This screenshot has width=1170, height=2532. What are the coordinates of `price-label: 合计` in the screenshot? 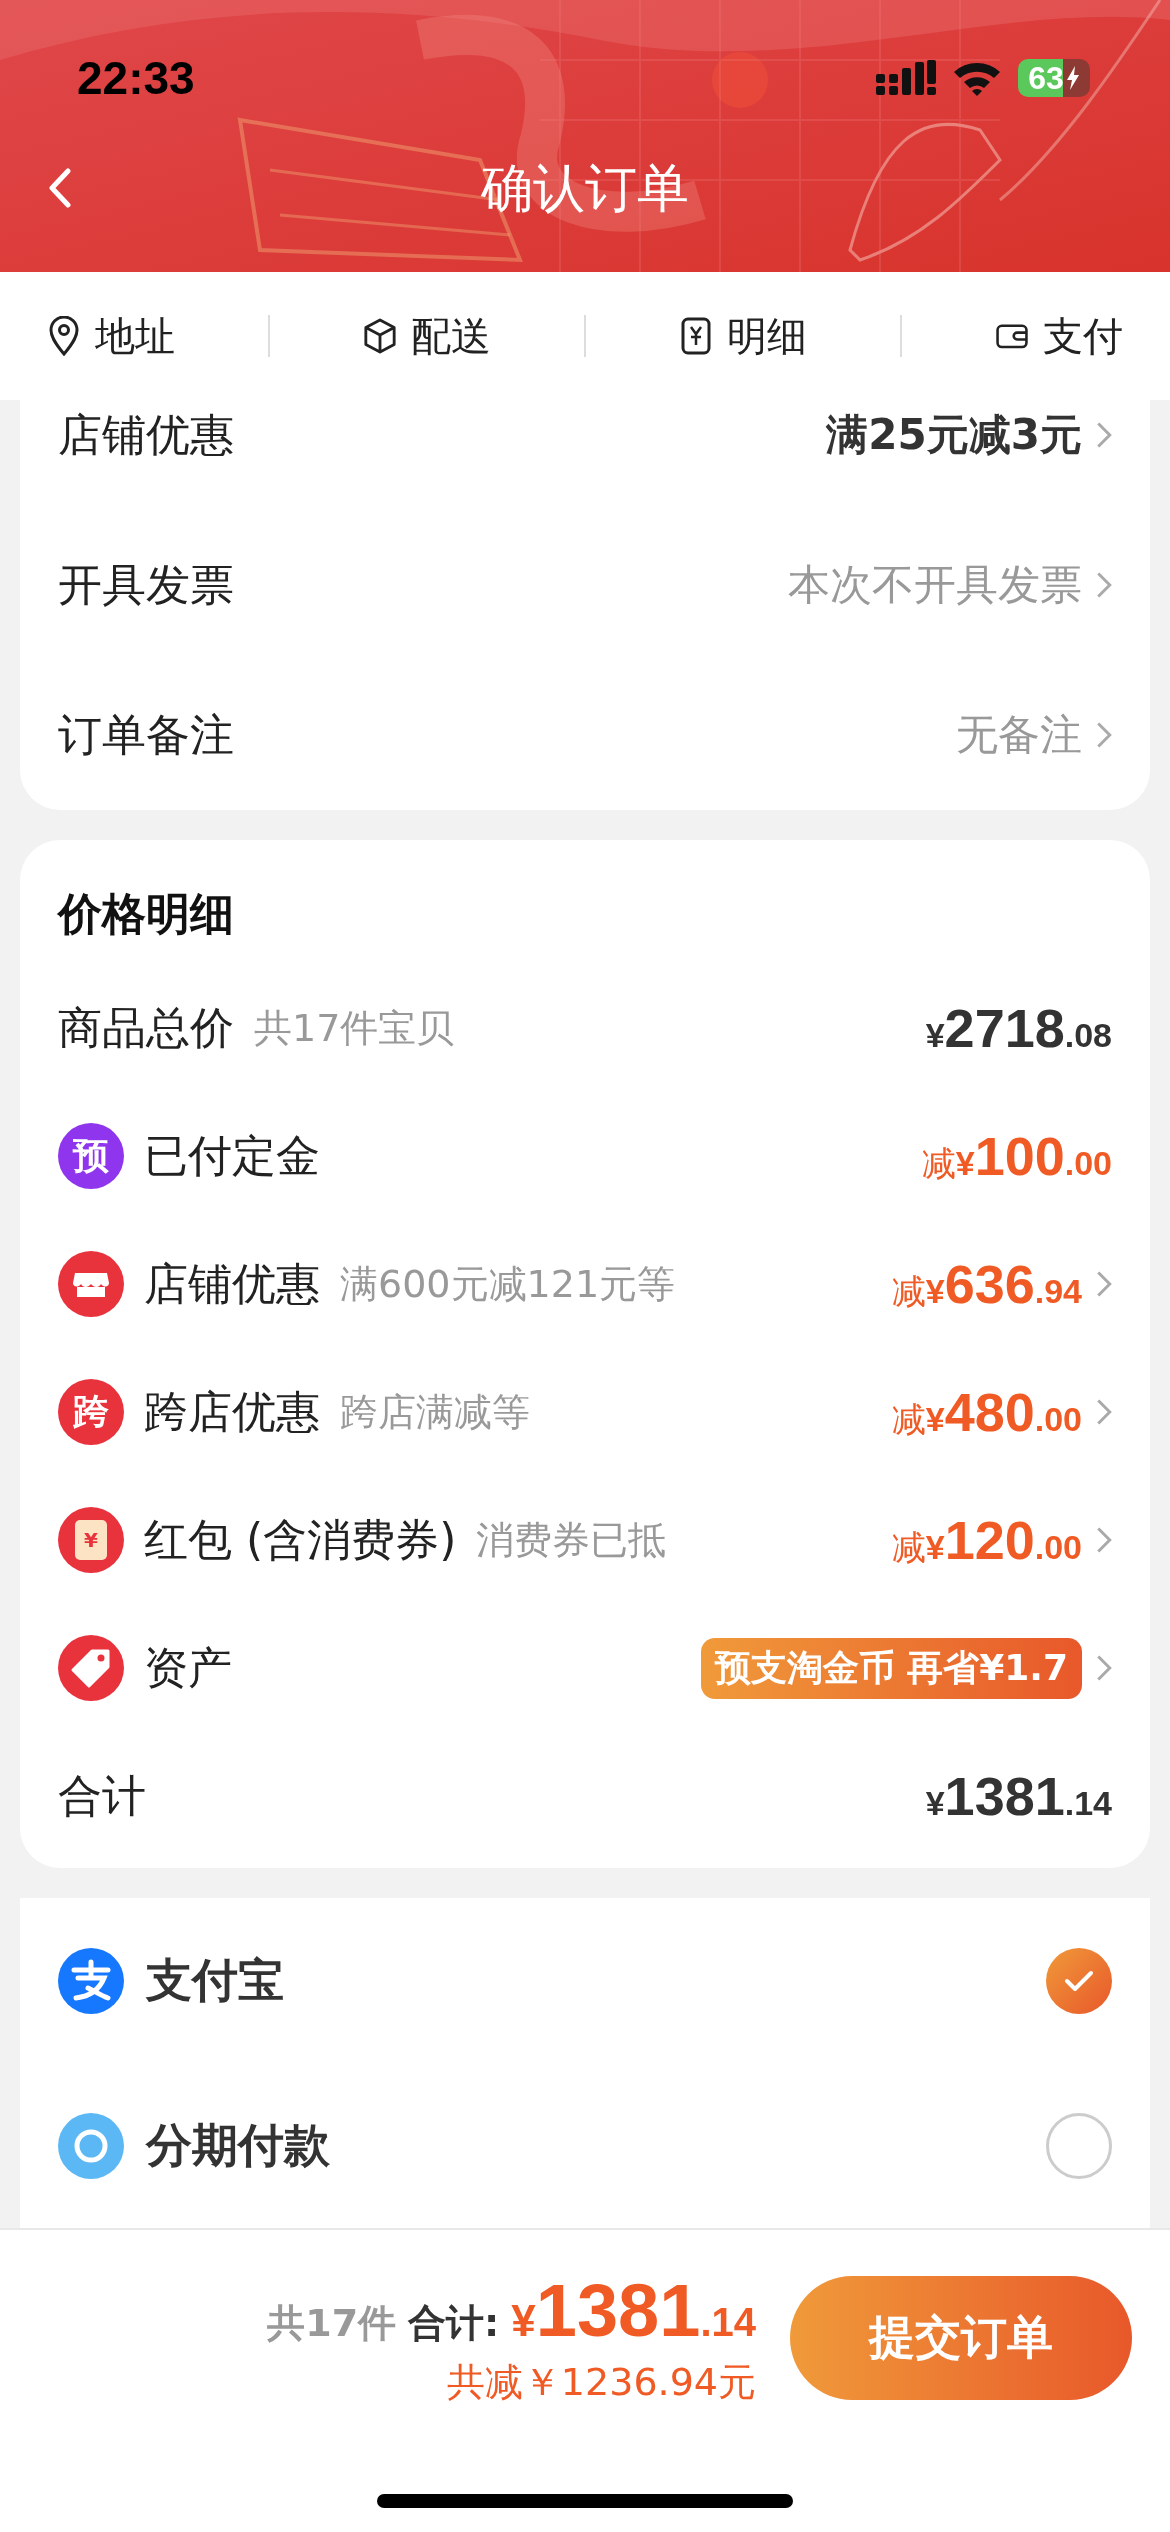 It's located at (102, 1795).